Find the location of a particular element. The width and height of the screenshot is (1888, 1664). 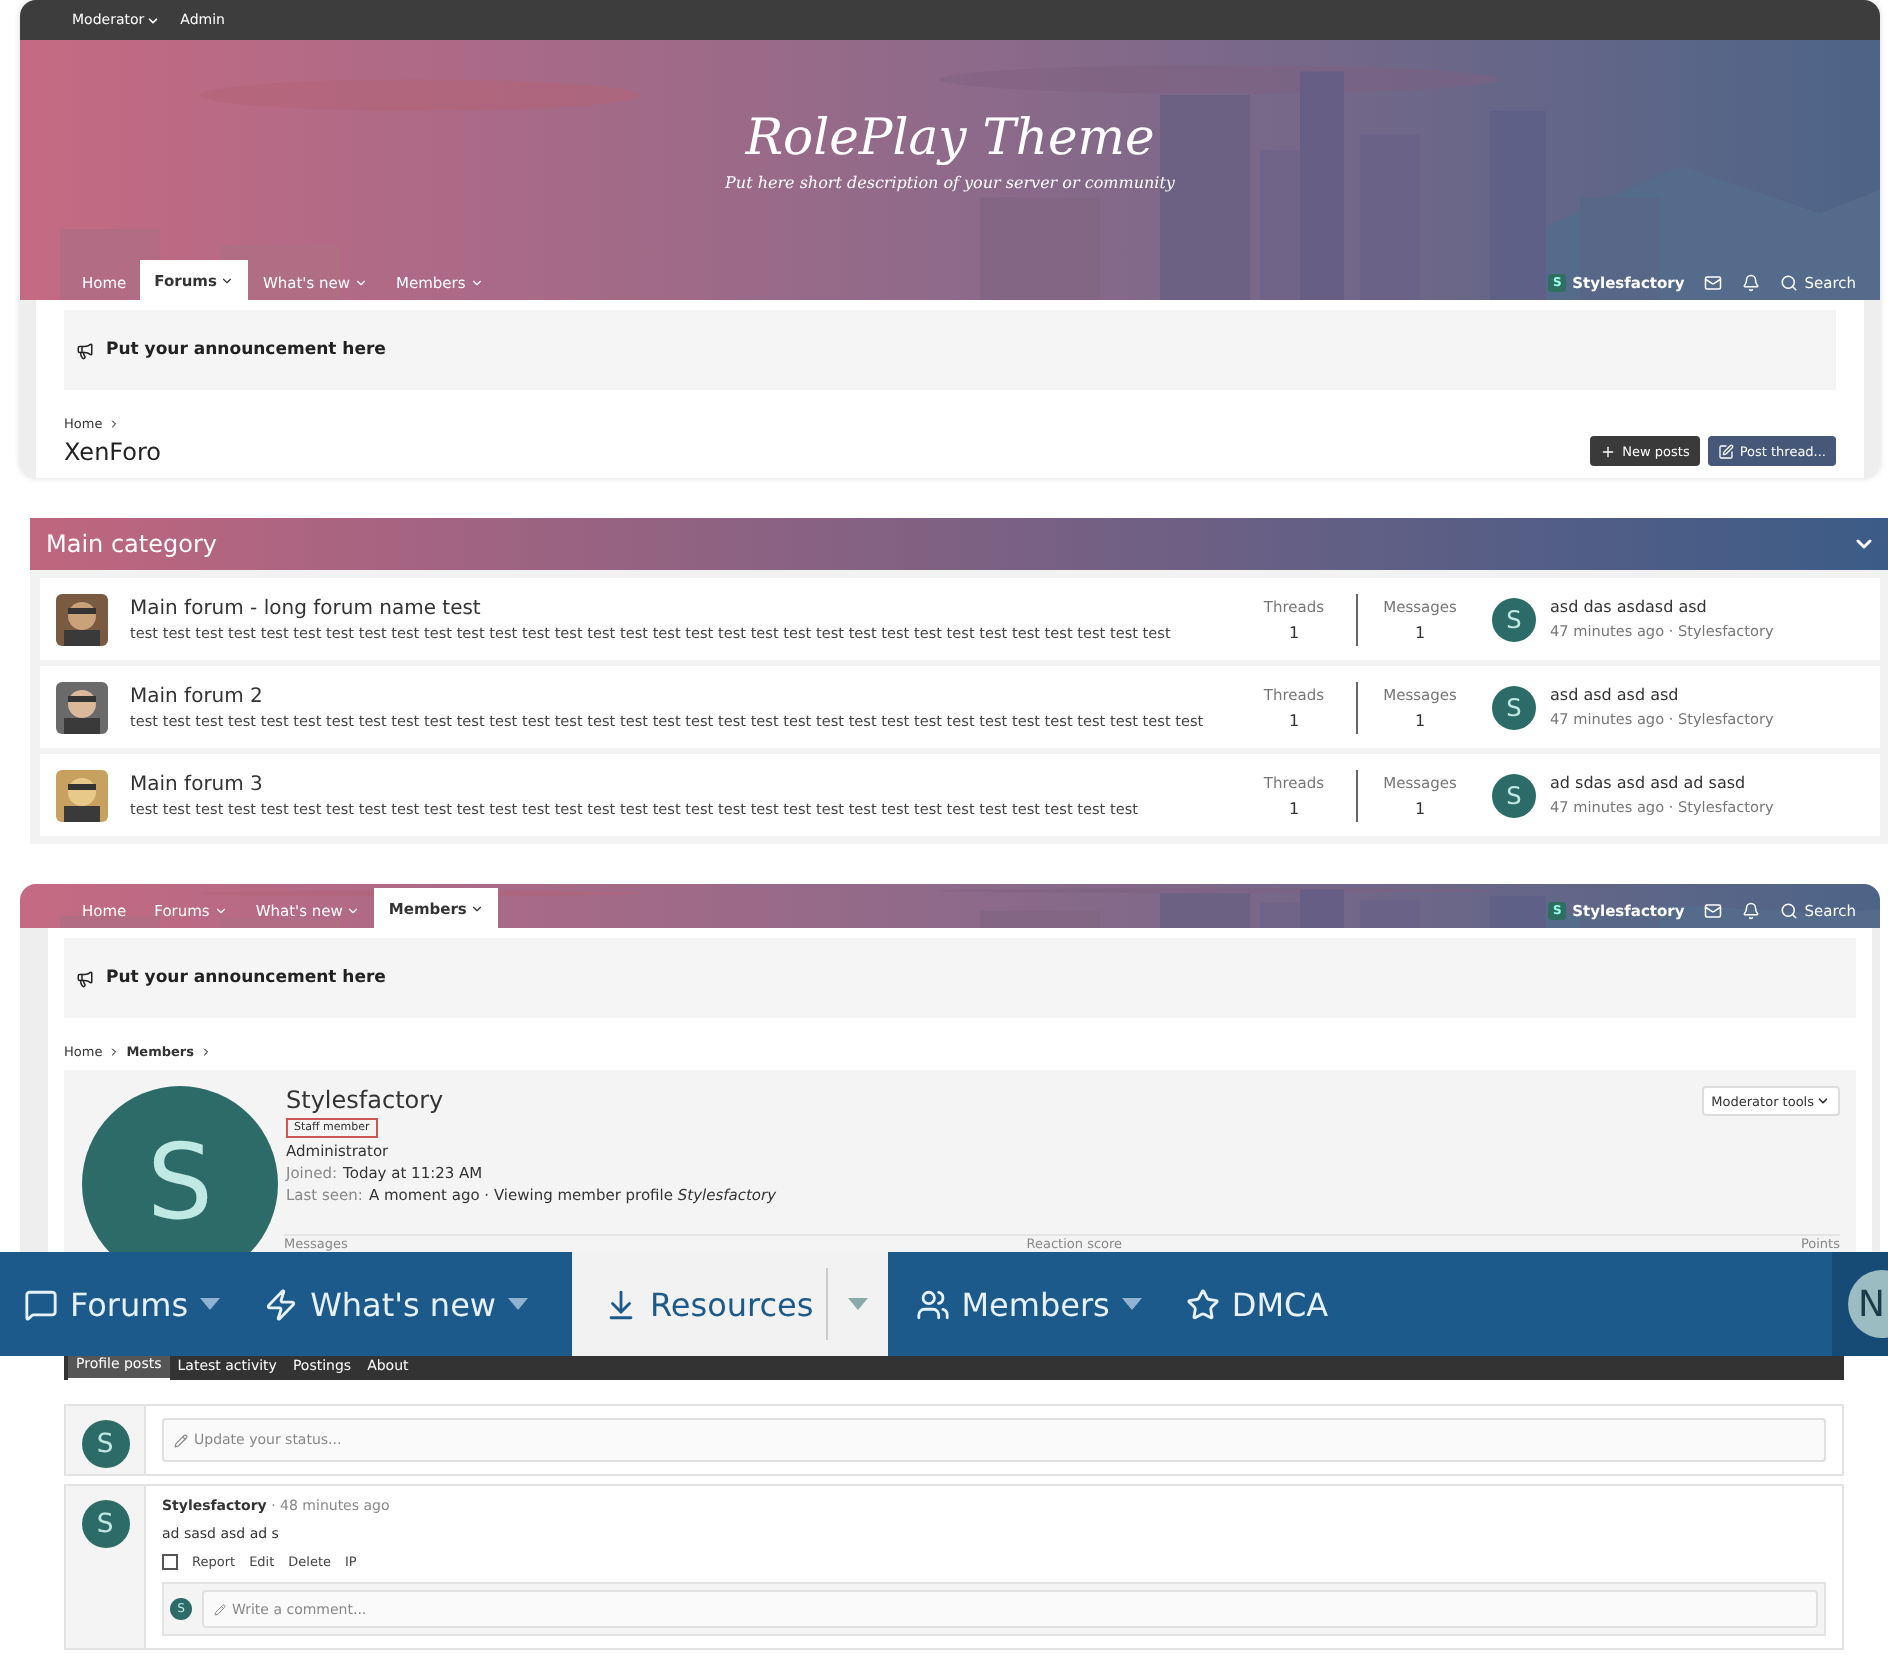

site-description: Put here short description of your server or community is located at coordinates (950, 183).